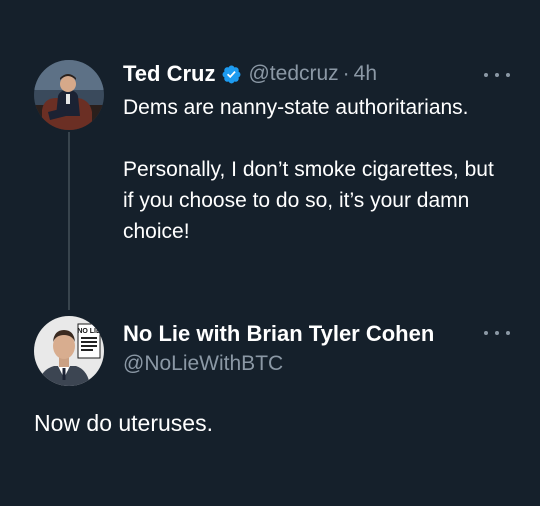  Describe the element at coordinates (293, 74) in the screenshot. I see `author-handle: @tedcruz` at that location.